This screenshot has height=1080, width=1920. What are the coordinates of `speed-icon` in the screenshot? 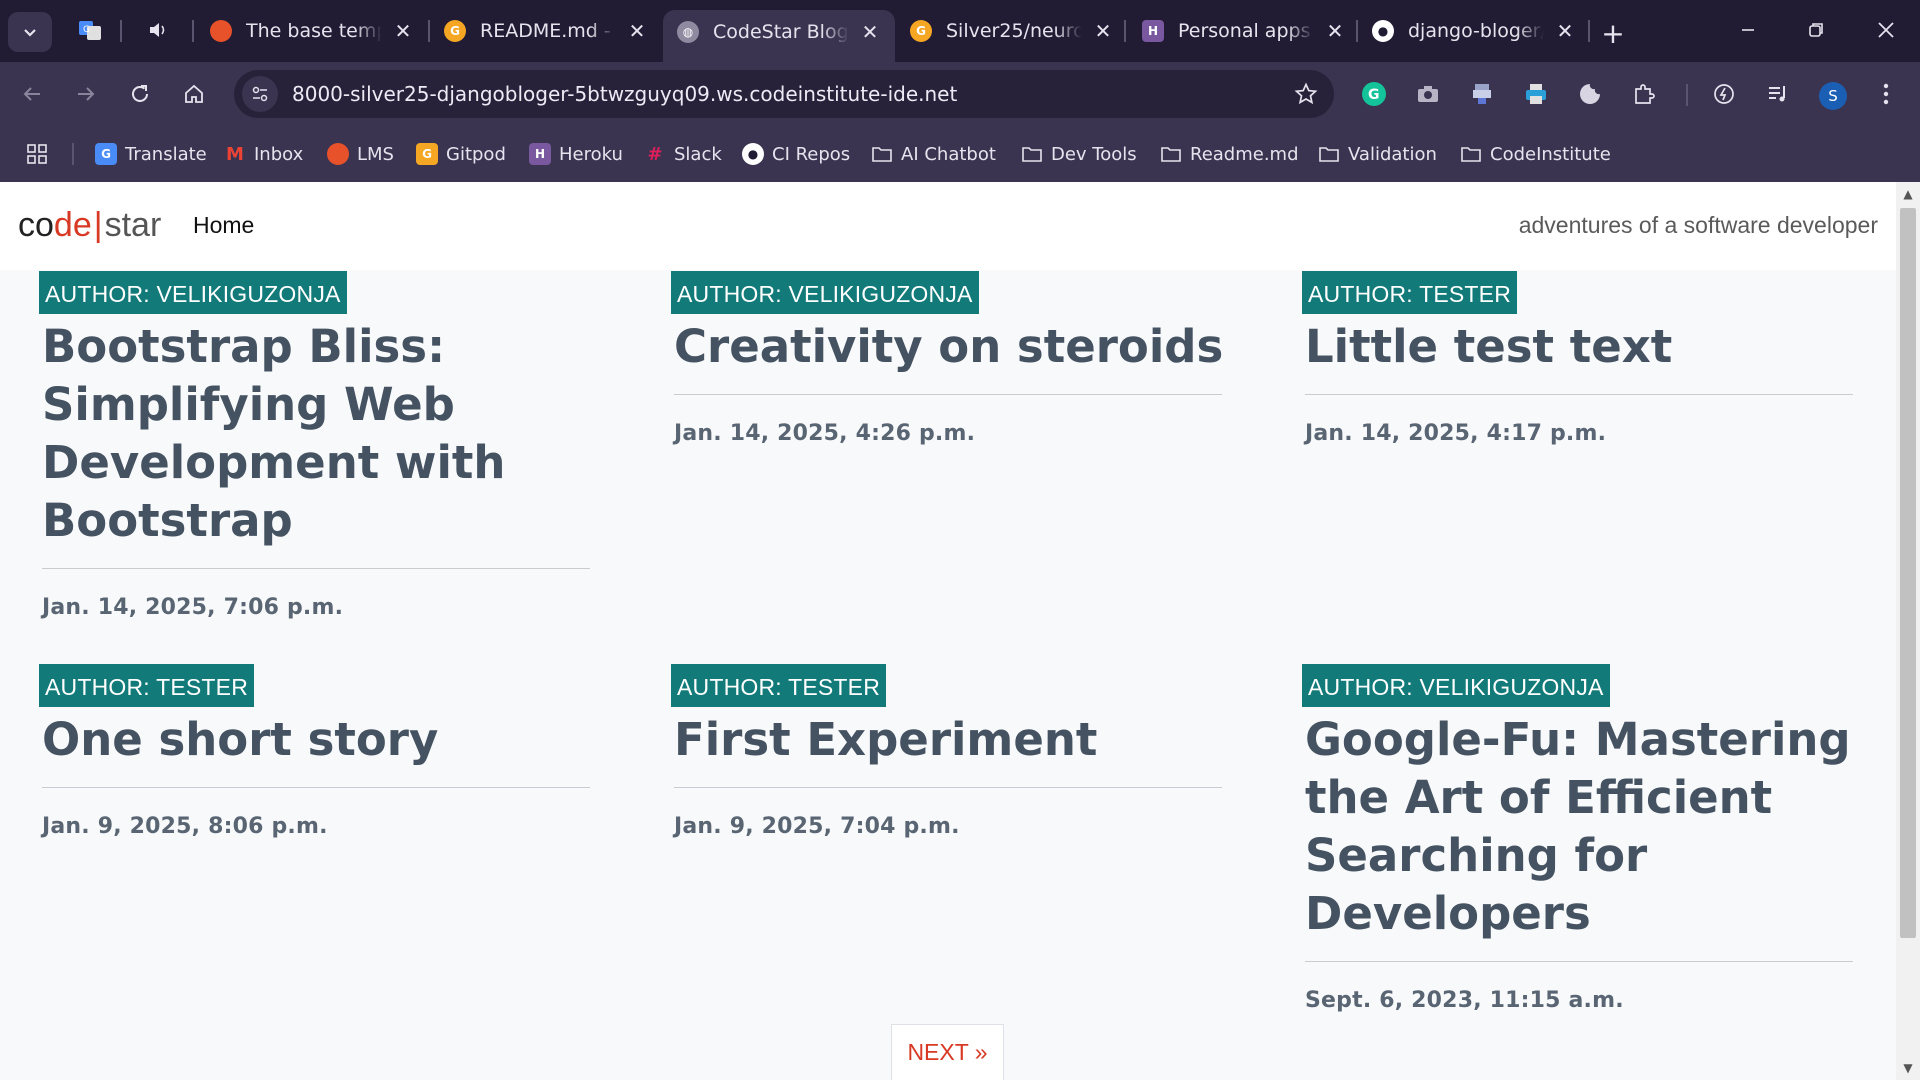 It's located at (1724, 94).